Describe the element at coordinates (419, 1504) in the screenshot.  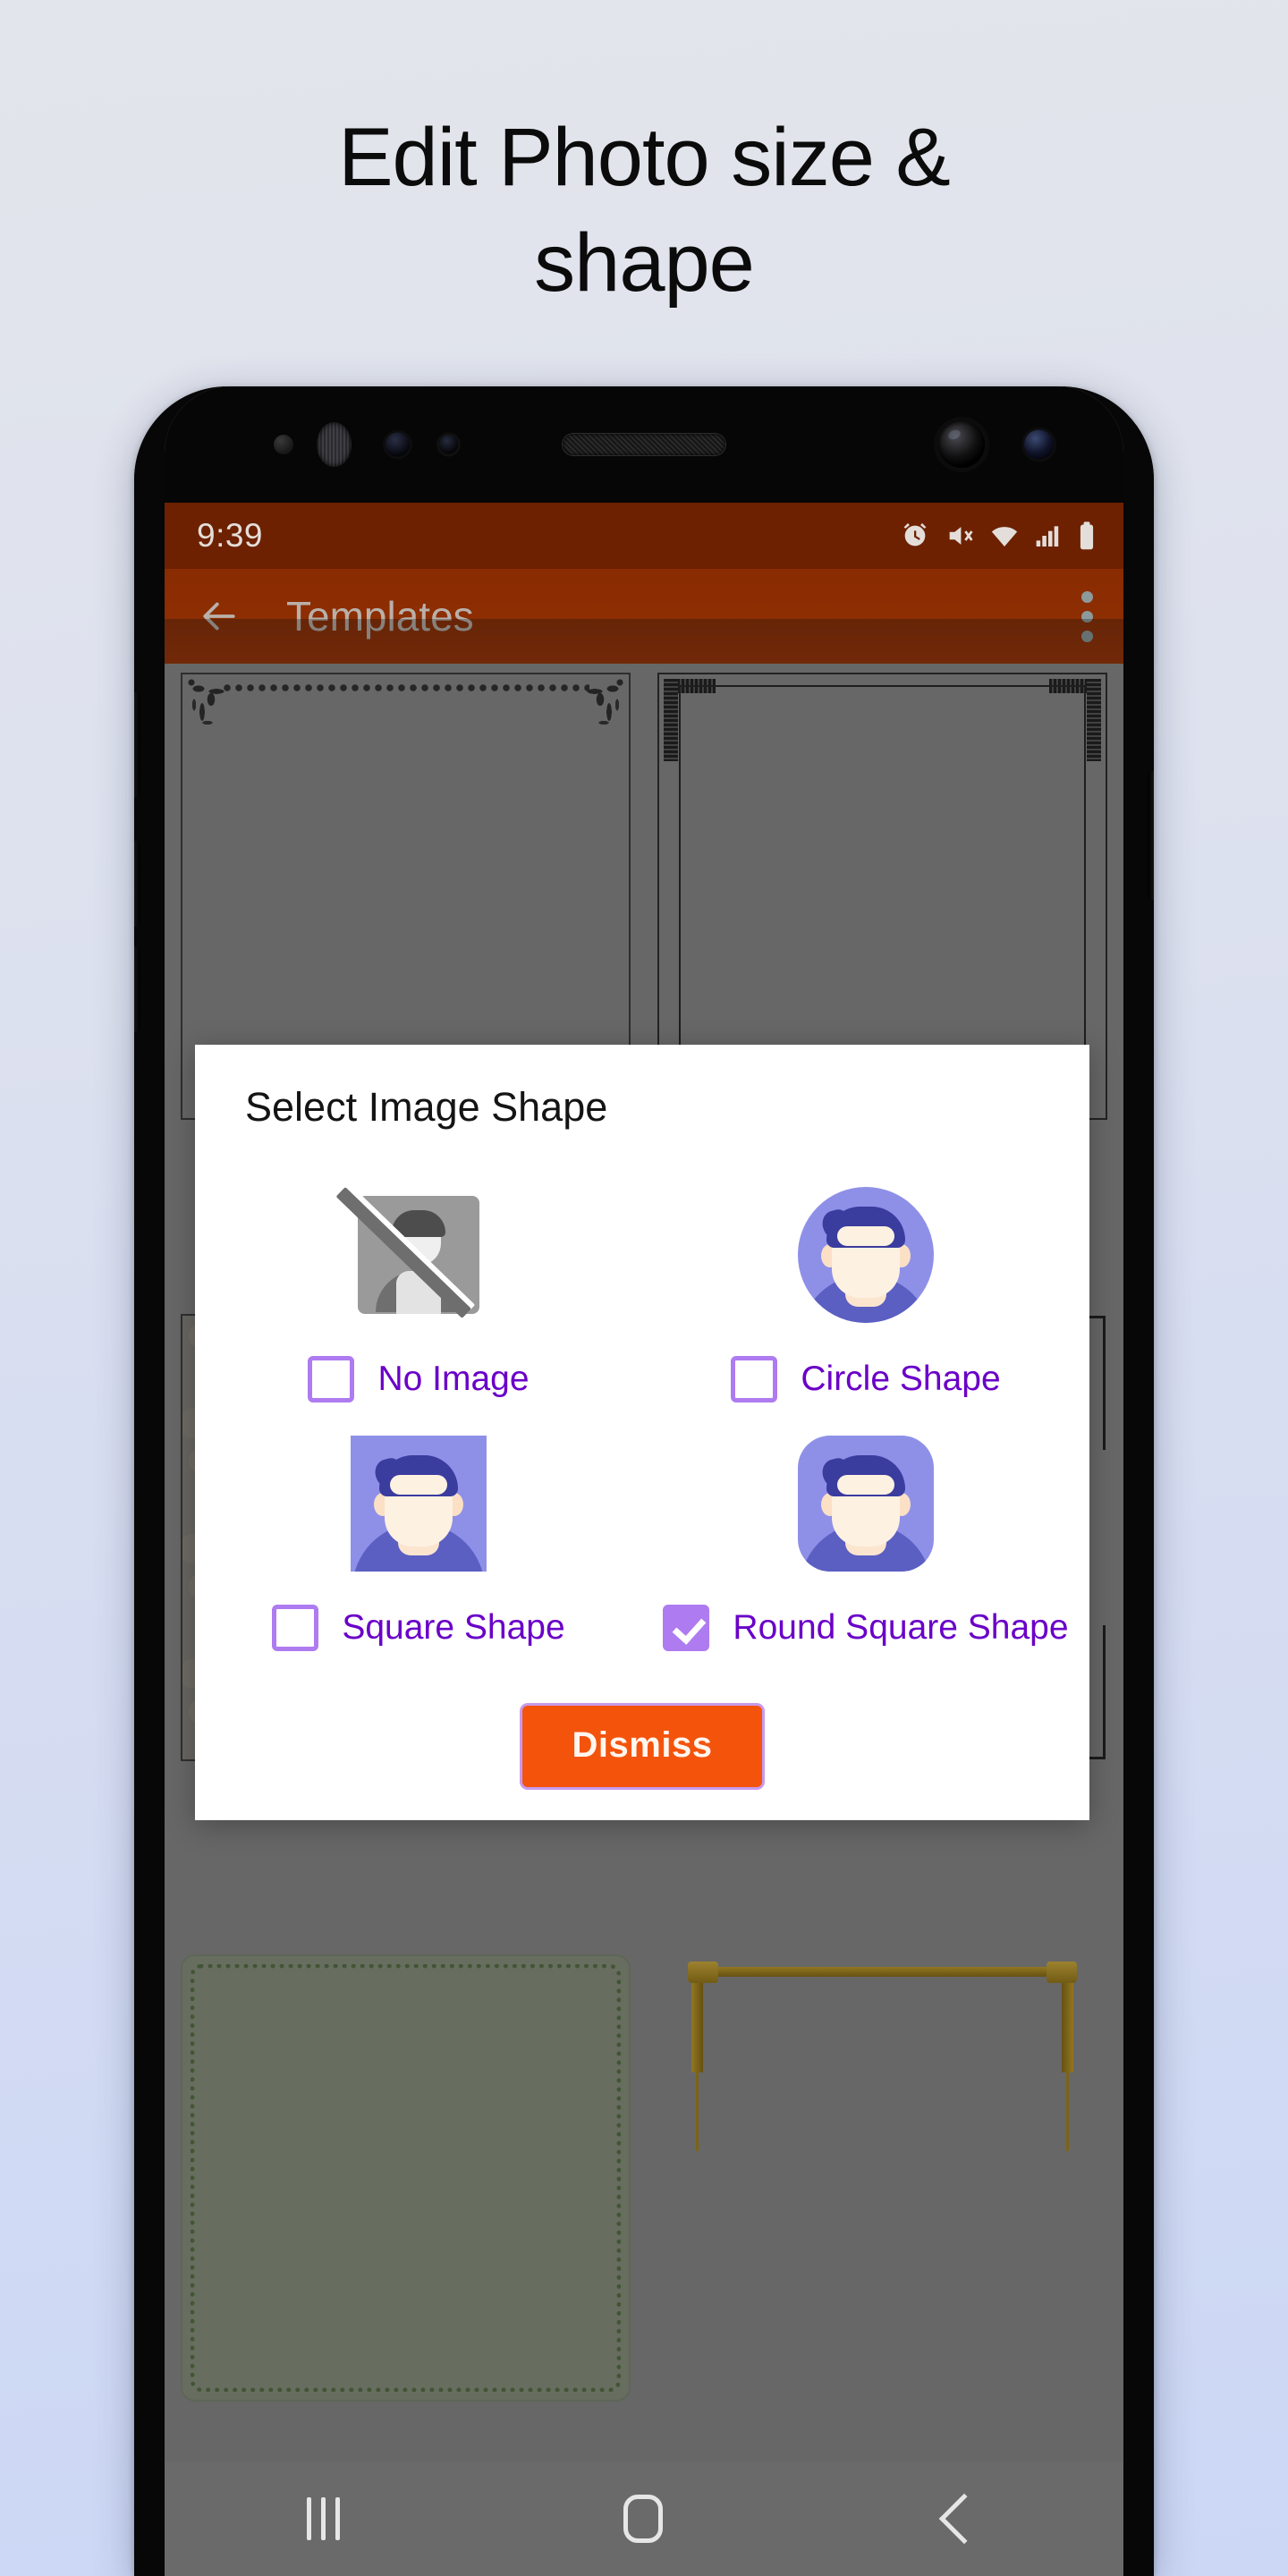
I see `square-avatar-art` at that location.